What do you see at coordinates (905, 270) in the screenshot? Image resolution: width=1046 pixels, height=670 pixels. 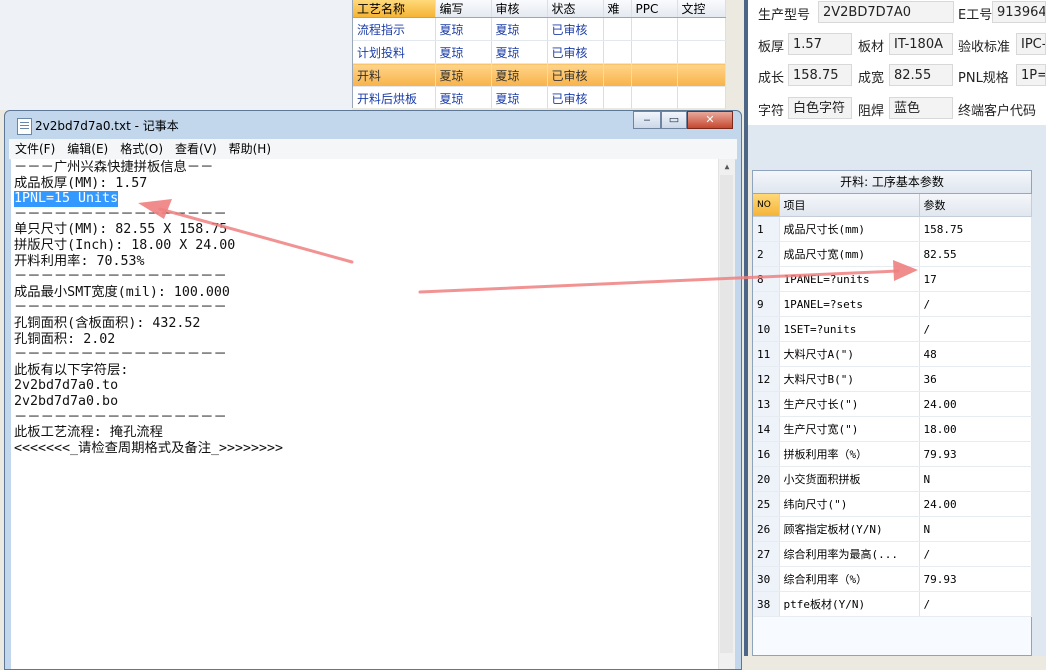 I see `arrow-right-head` at bounding box center [905, 270].